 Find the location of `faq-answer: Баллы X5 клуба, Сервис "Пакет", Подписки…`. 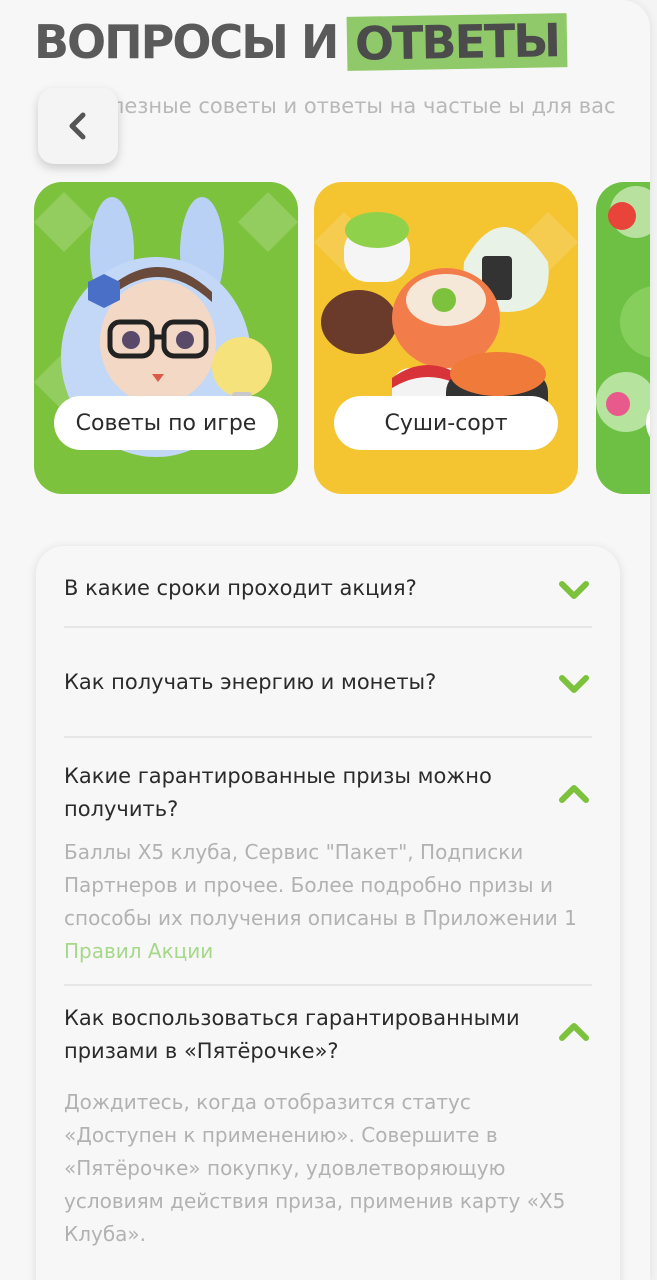

faq-answer: Баллы X5 клуба, Сервис "Пакет", Подписки… is located at coordinates (328, 902).